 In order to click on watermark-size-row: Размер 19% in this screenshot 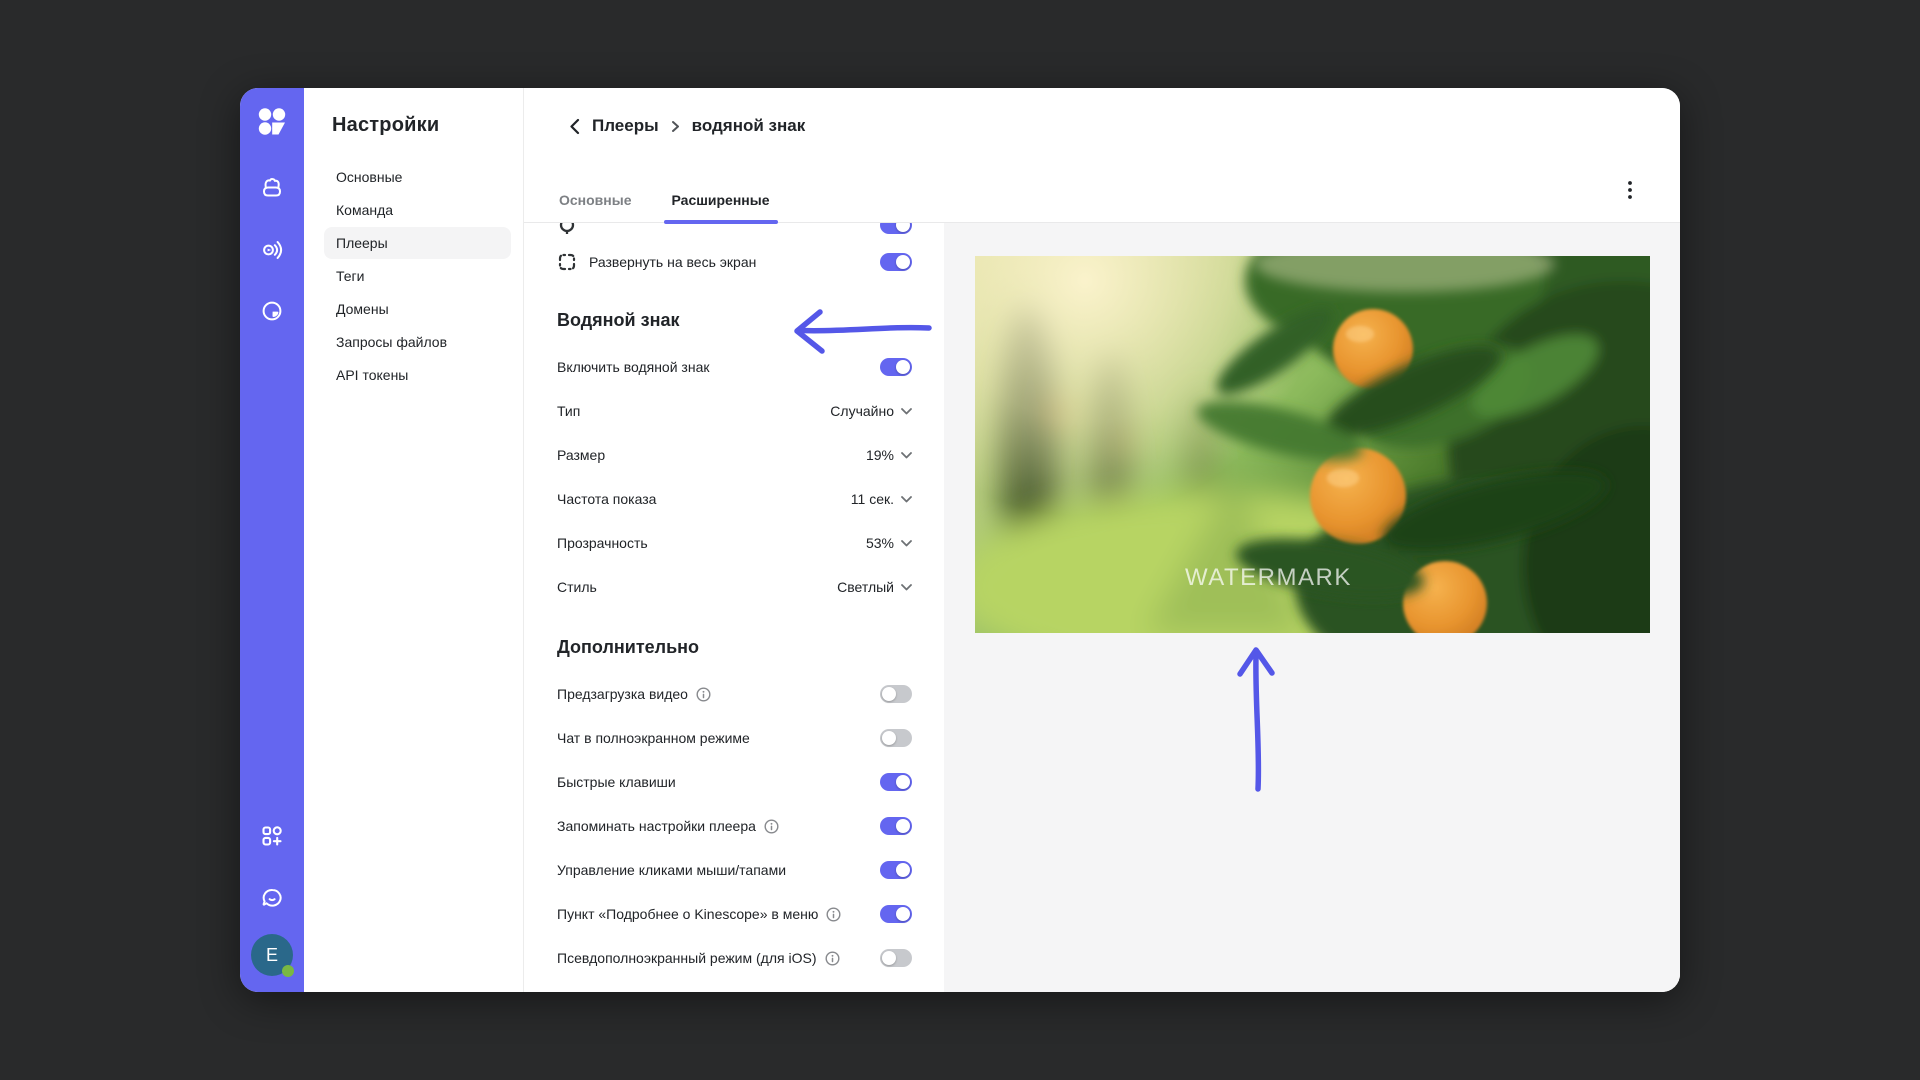, I will do `click(734, 455)`.